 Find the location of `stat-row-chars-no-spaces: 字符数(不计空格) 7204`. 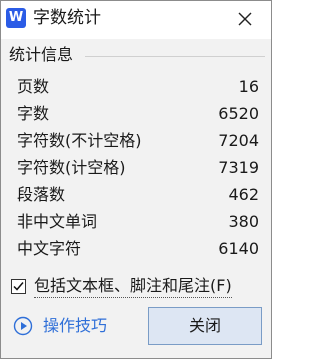

stat-row-chars-no-spaces: 字符数(不计空格) 7204 is located at coordinates (138, 140).